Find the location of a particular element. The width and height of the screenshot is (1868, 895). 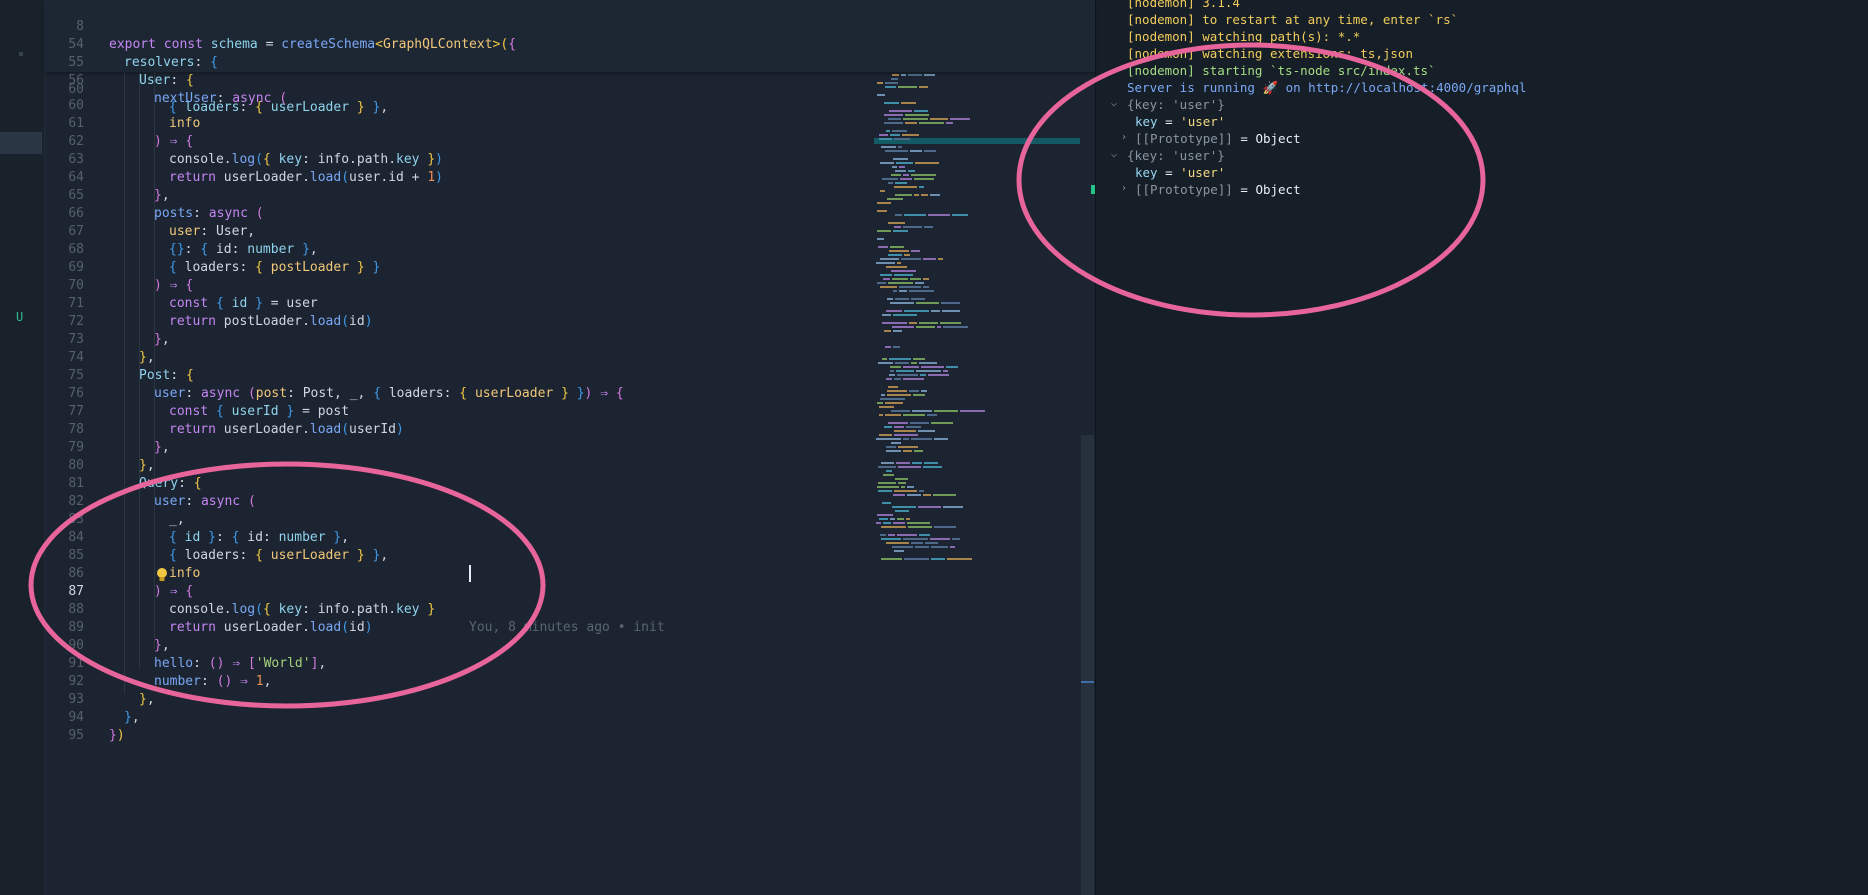

code-line: 67 {}: { id: number }, is located at coordinates (180, 231).